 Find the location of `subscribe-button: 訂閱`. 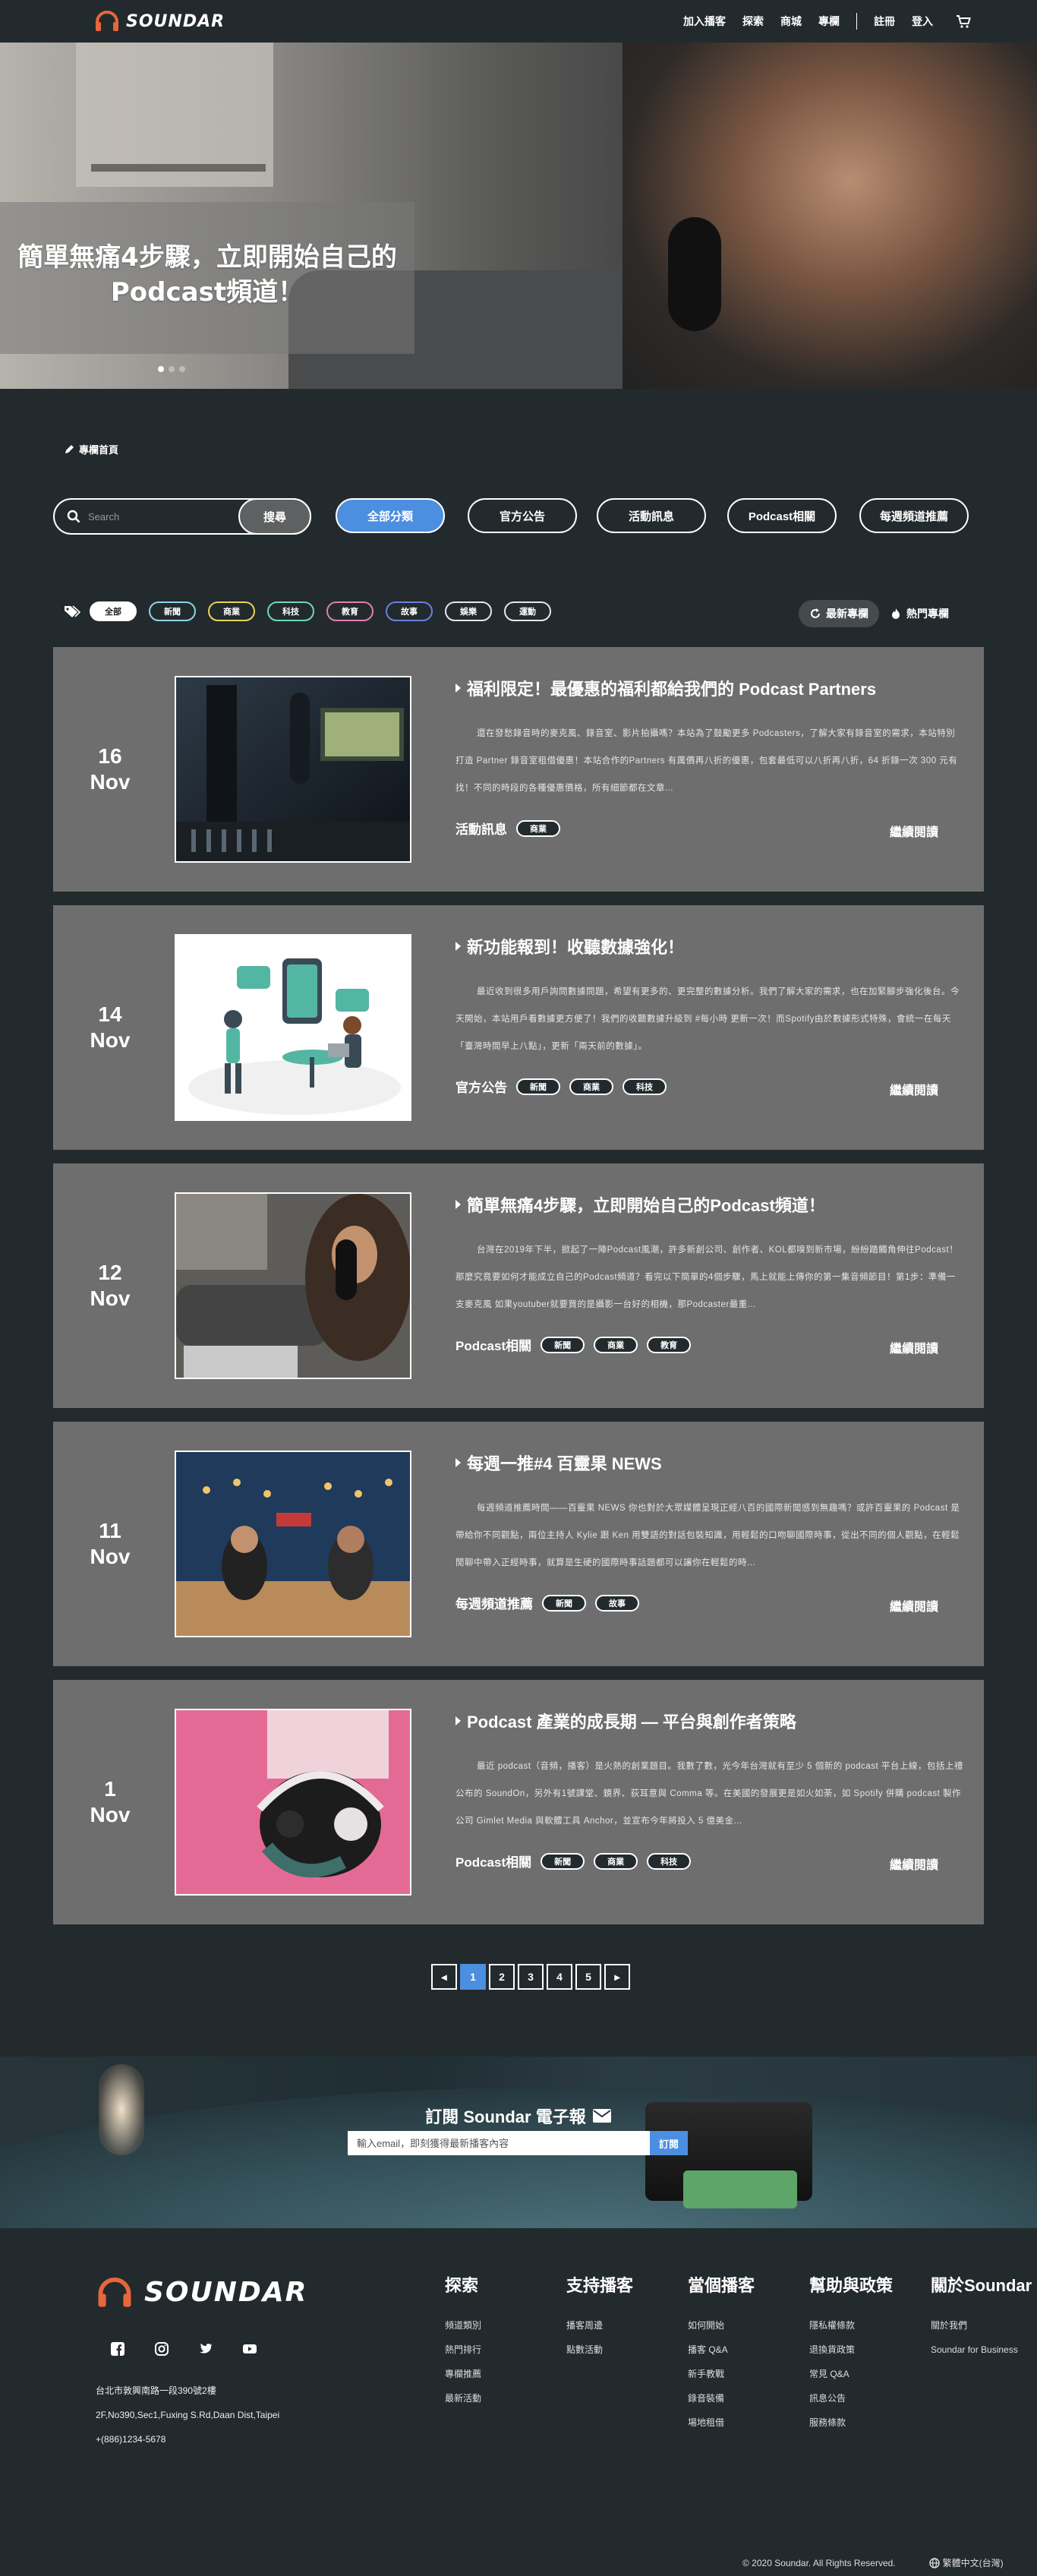

subscribe-button: 訂閱 is located at coordinates (669, 2143).